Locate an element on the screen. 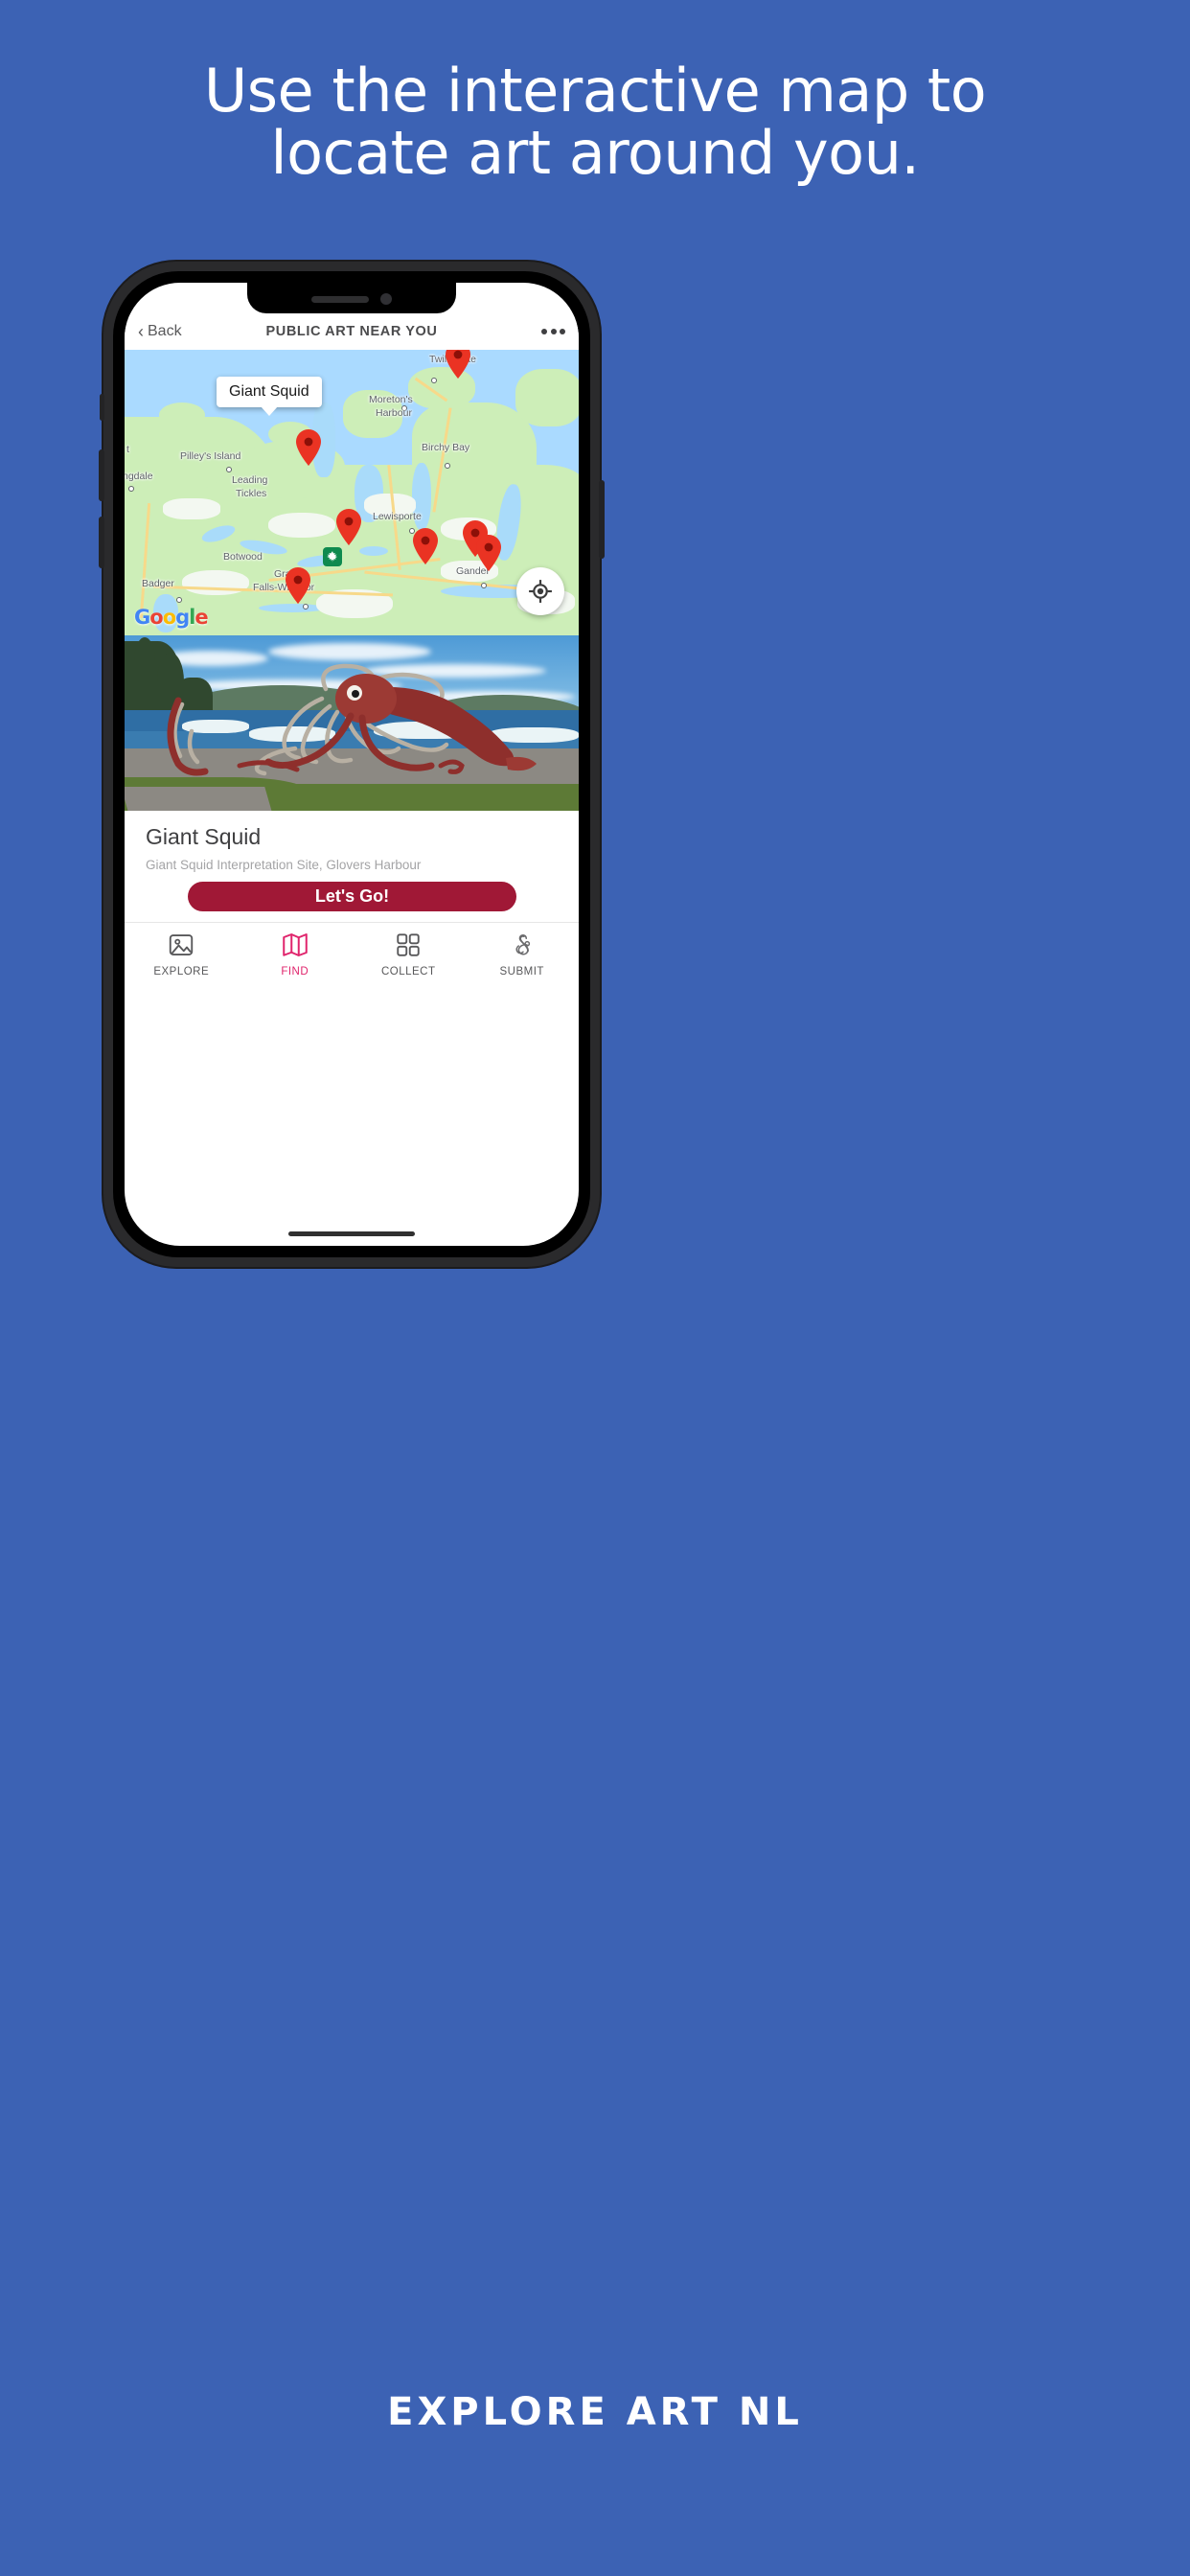 The image size is (1190, 2576). lets-go-button: Let's Go! is located at coordinates (352, 897).